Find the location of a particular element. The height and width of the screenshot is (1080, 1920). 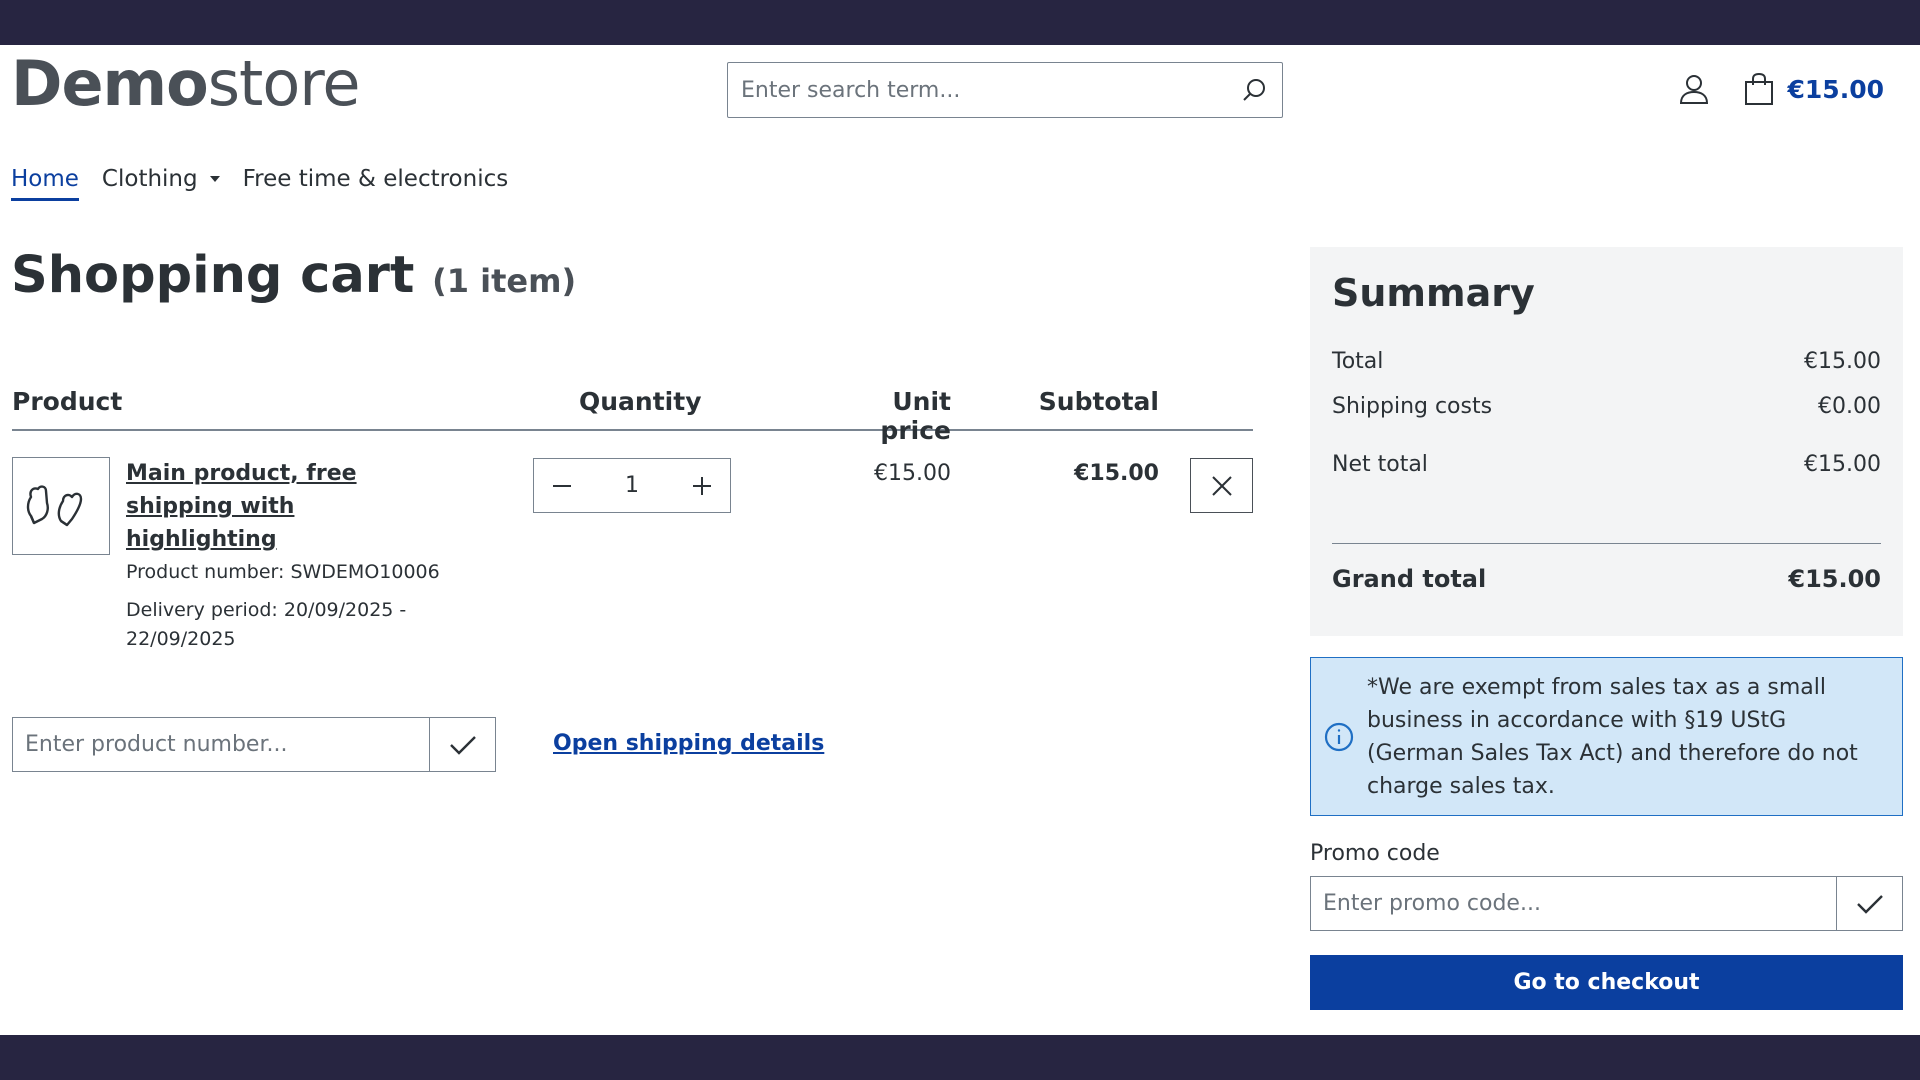

add-product-button is located at coordinates (462, 744).